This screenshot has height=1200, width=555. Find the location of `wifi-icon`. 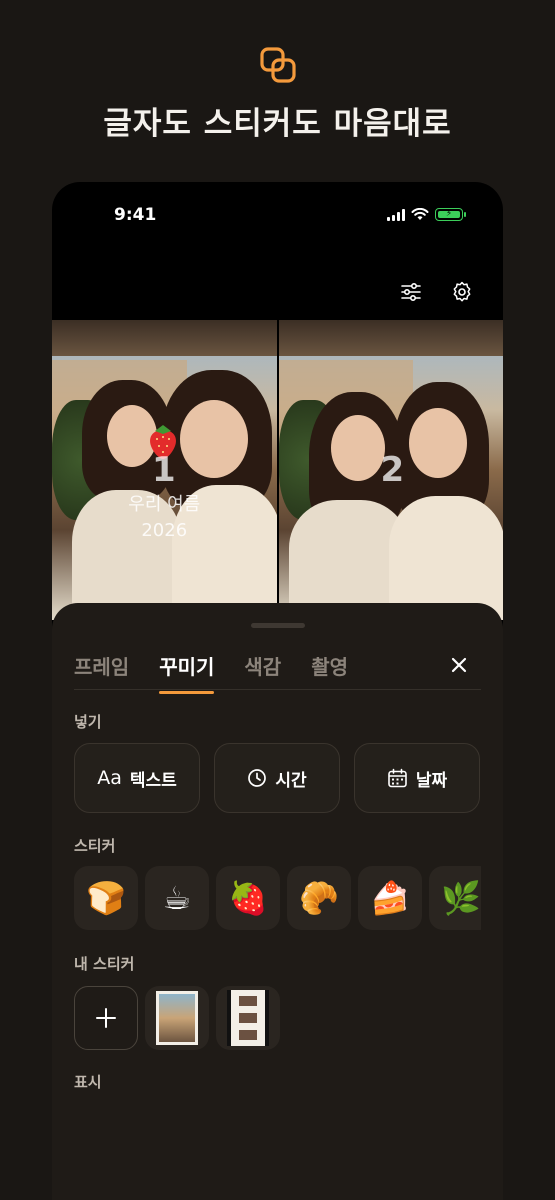

wifi-icon is located at coordinates (420, 214).